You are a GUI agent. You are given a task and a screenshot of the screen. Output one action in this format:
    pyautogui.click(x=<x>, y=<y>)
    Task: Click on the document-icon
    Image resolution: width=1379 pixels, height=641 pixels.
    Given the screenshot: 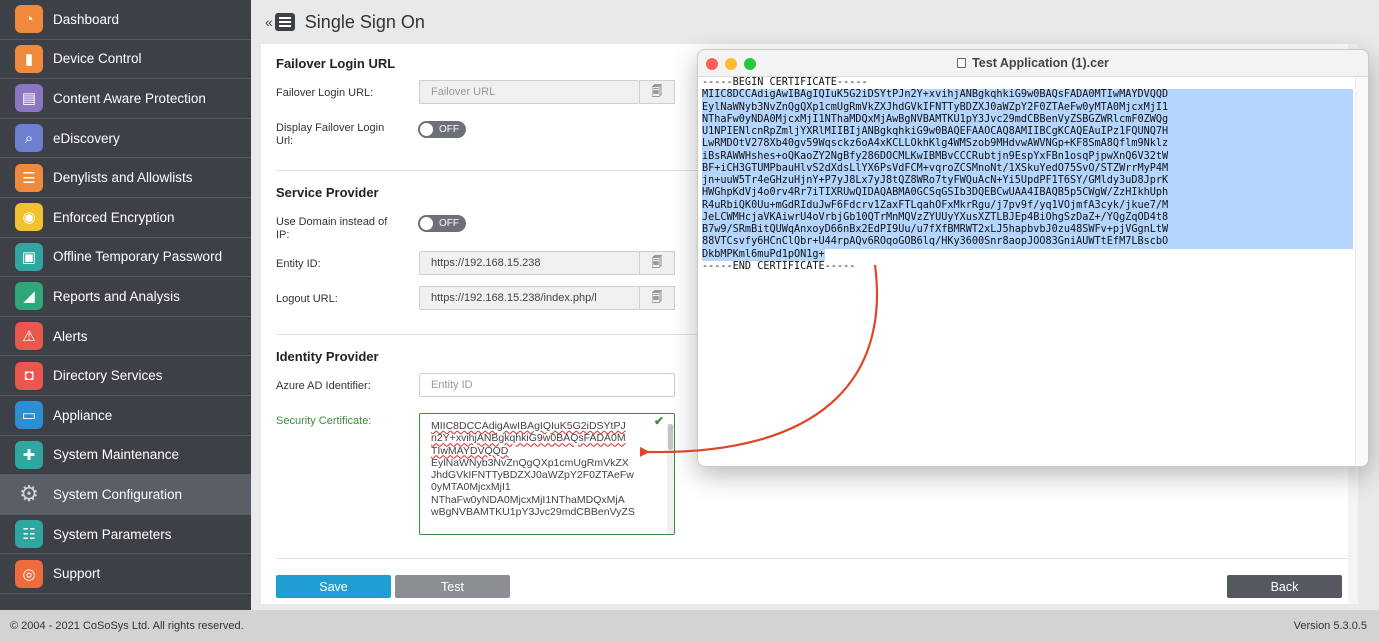 What is the action you would take?
    pyautogui.click(x=962, y=63)
    